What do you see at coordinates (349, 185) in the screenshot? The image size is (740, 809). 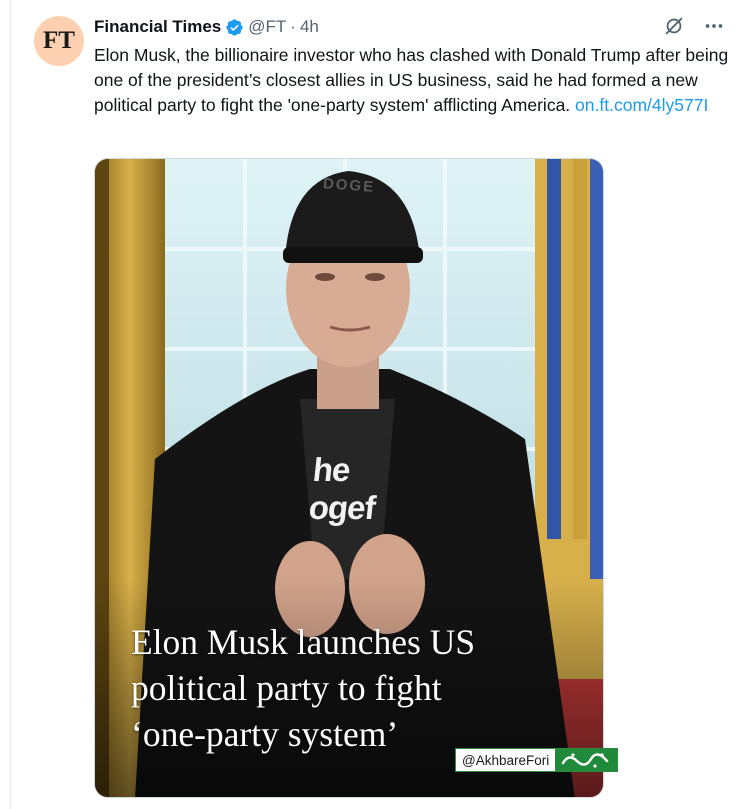 I see `cap-logo-text: DOGE` at bounding box center [349, 185].